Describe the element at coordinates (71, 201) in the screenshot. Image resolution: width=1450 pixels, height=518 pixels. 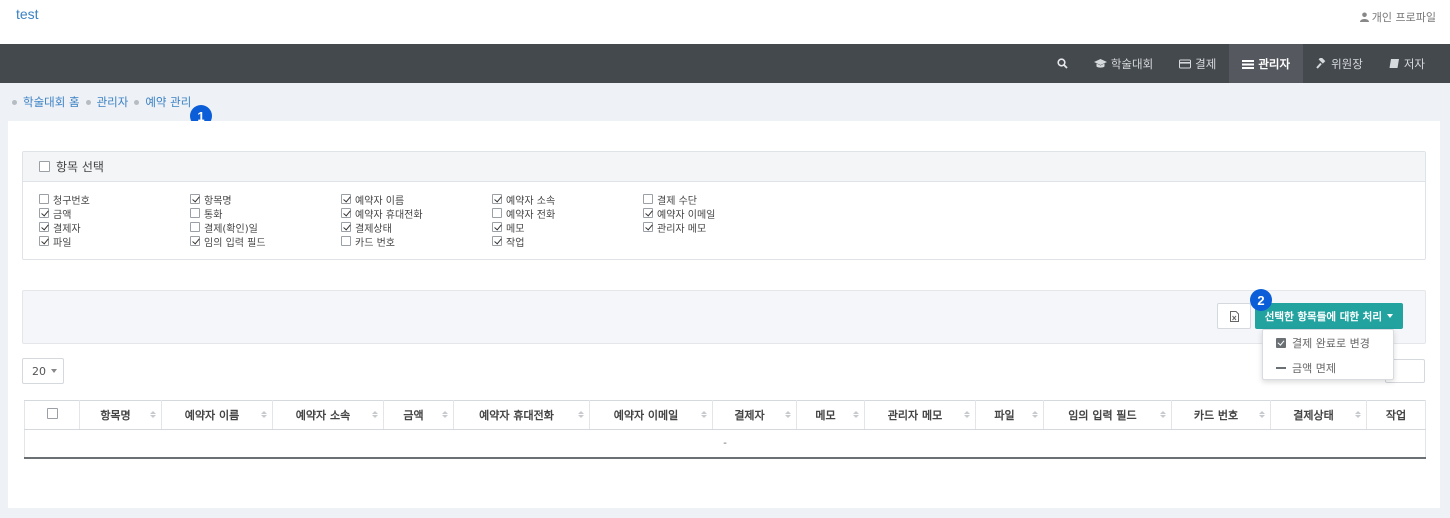
I see `column-option-label: 청구번호` at that location.